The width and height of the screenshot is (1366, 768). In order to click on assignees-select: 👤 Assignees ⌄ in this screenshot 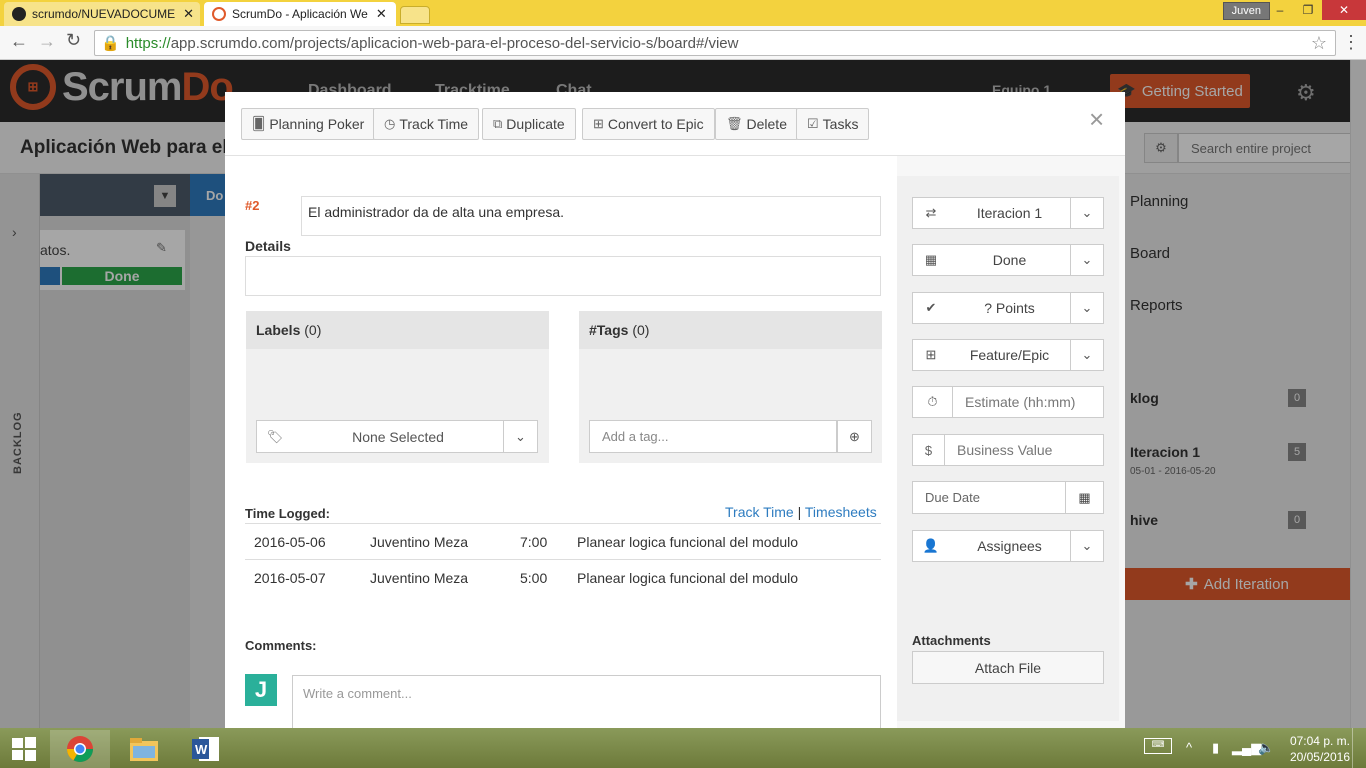, I will do `click(1008, 546)`.